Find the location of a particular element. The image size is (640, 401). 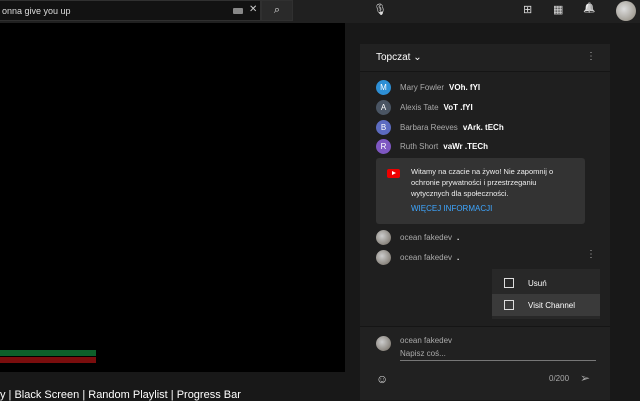

message-options-icon: ⋮ is located at coordinates (591, 254).